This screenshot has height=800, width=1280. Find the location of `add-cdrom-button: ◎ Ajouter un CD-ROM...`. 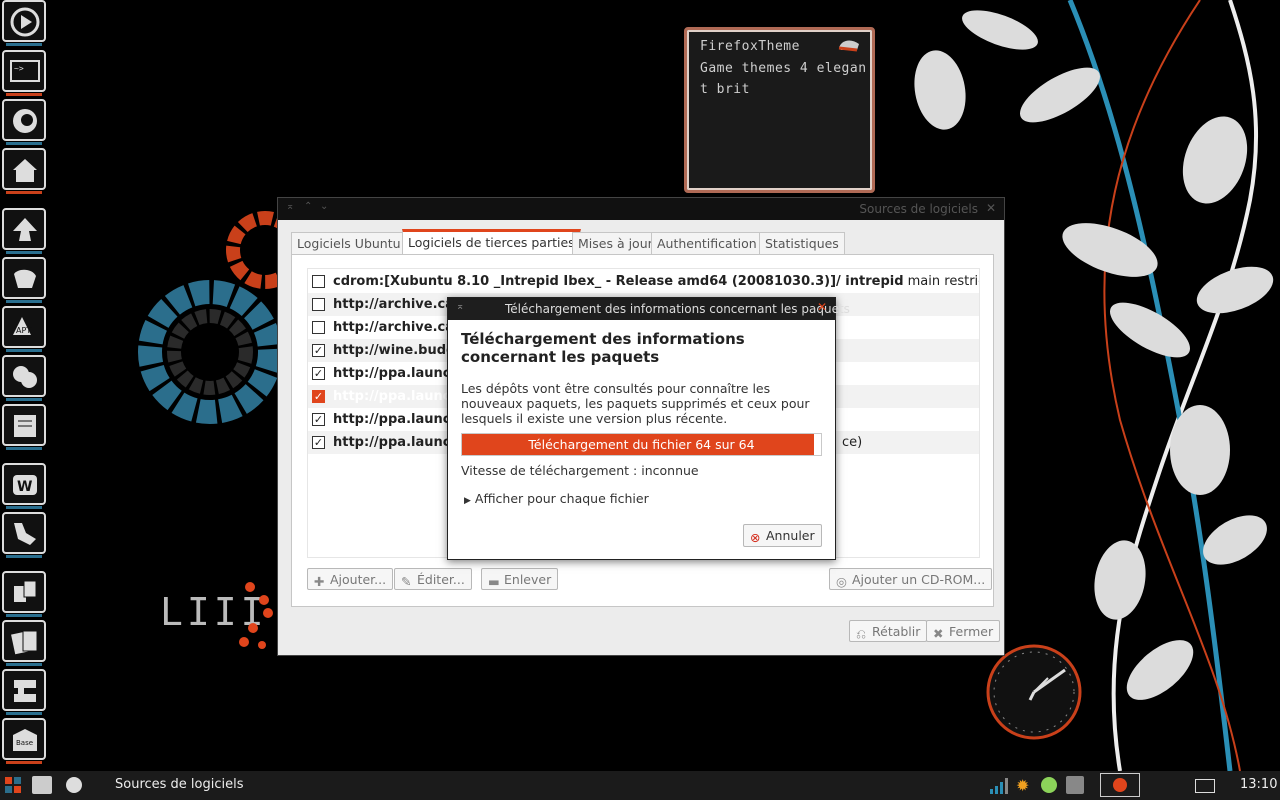

add-cdrom-button: ◎ Ajouter un CD-ROM... is located at coordinates (911, 579).